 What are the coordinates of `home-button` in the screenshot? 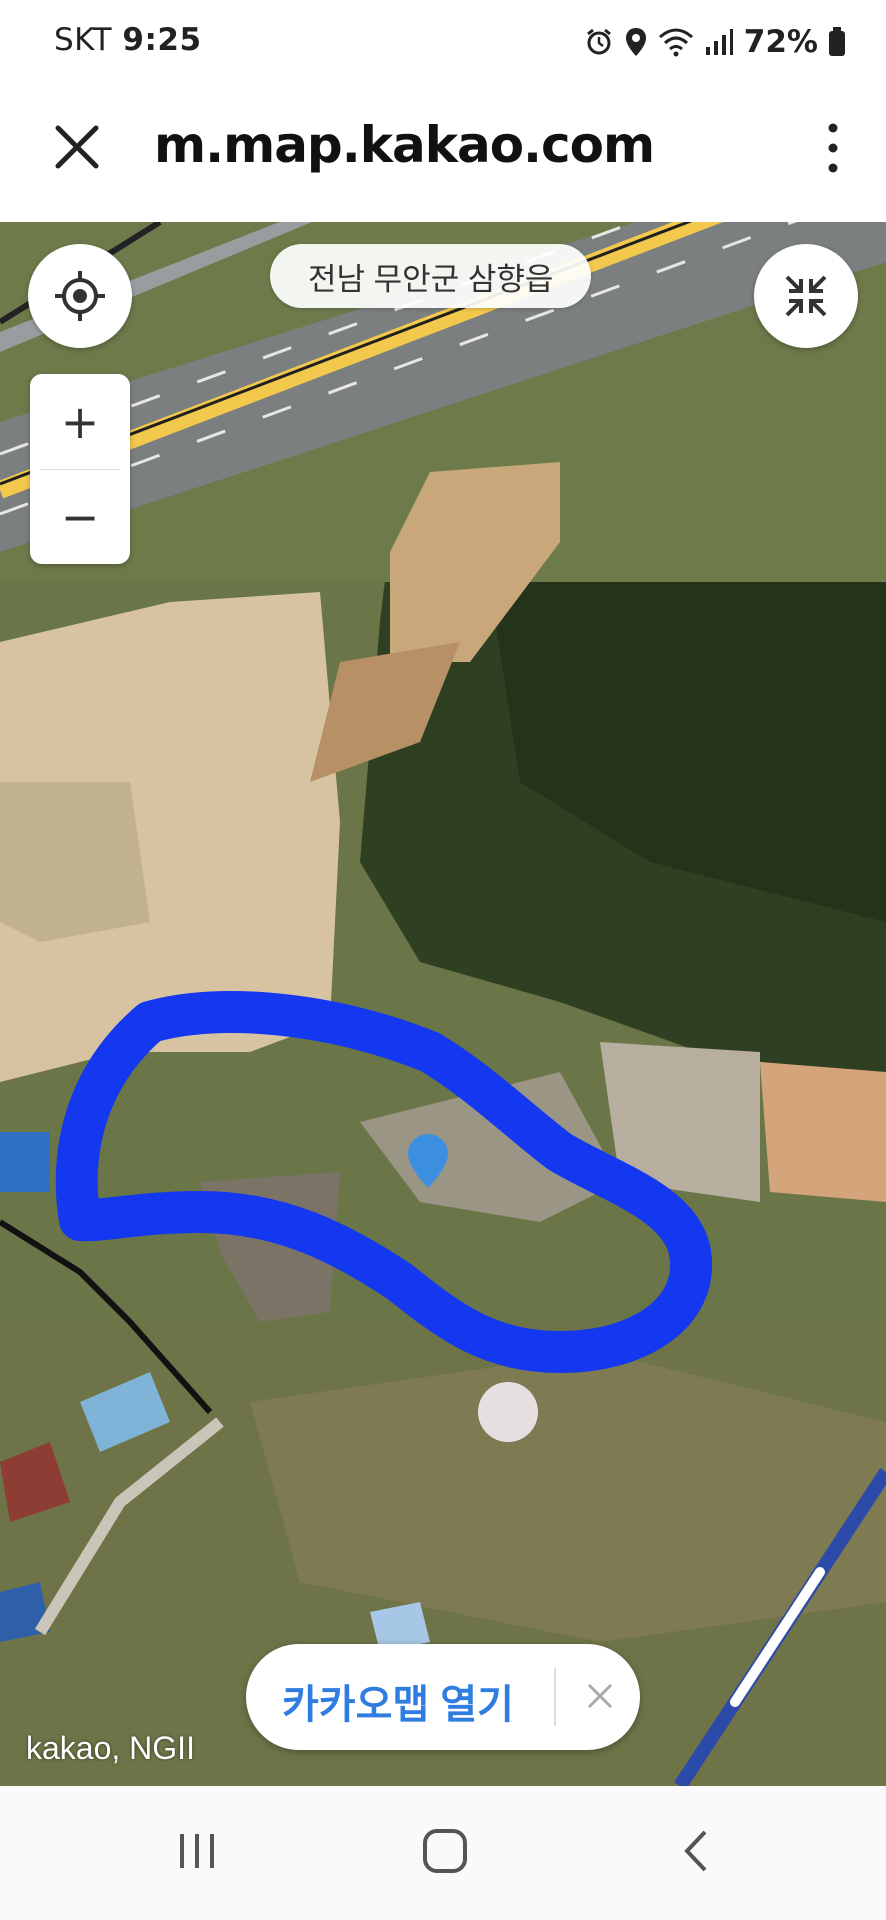 It's located at (445, 1851).